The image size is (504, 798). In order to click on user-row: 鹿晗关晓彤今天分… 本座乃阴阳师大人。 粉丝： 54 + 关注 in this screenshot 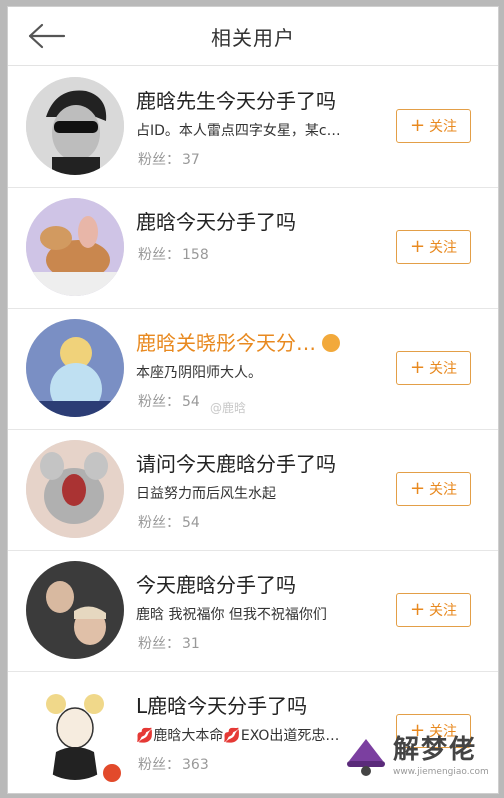, I will do `click(253, 369)`.